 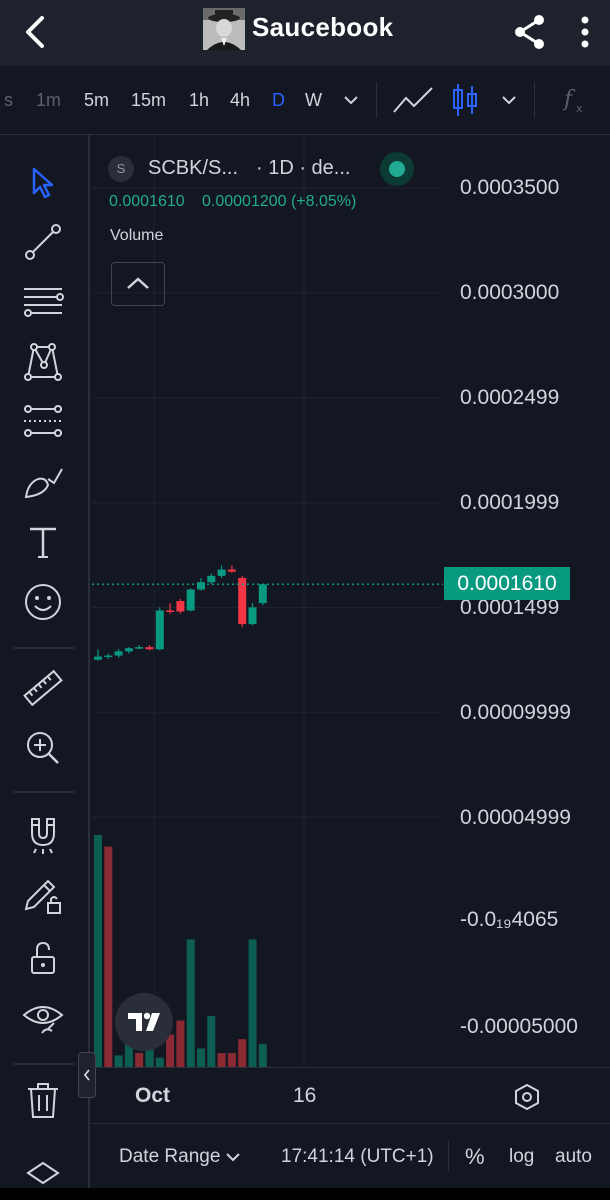 I want to click on price-tick: -0.00005000, so click(x=519, y=1026).